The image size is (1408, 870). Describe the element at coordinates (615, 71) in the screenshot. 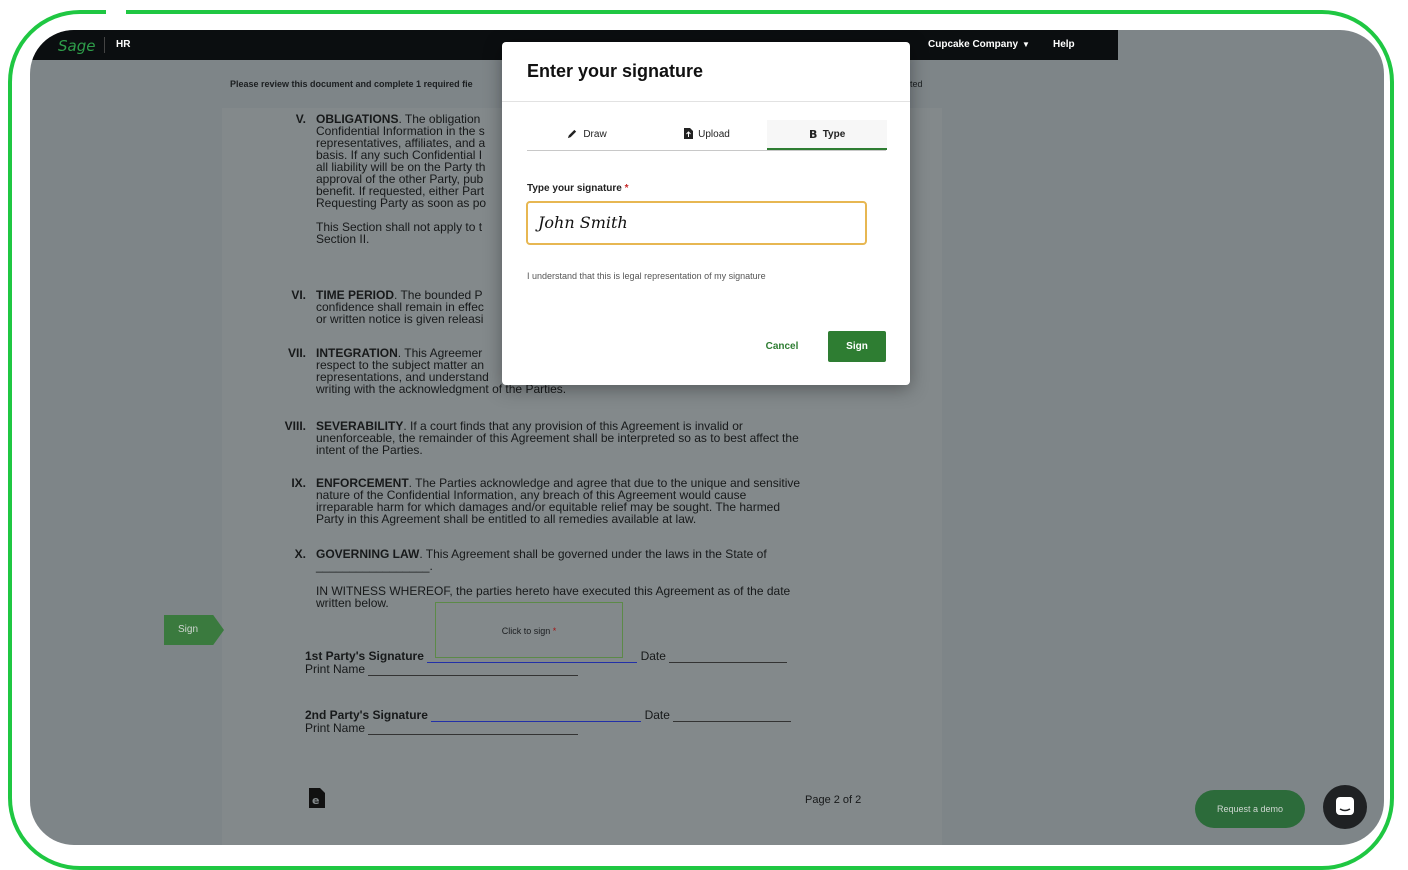

I see `modal-title: Enter your signature` at that location.